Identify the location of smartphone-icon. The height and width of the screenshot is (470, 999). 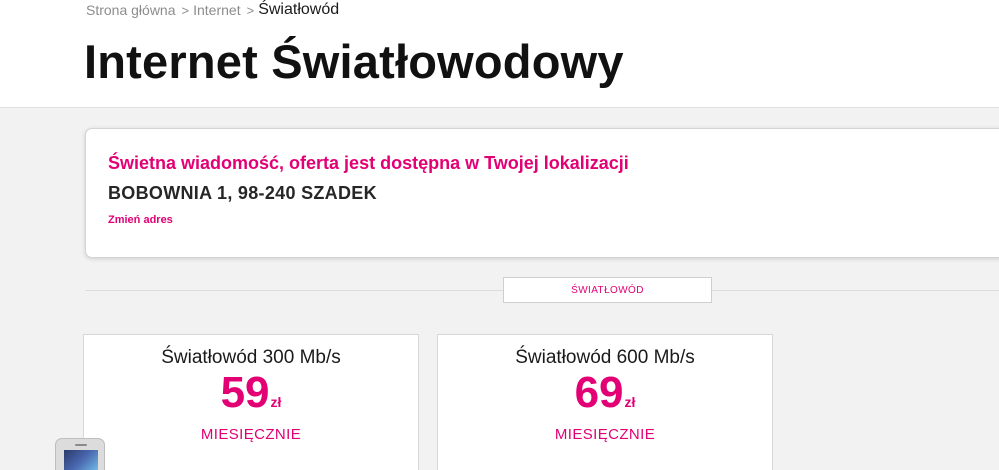
(80, 454).